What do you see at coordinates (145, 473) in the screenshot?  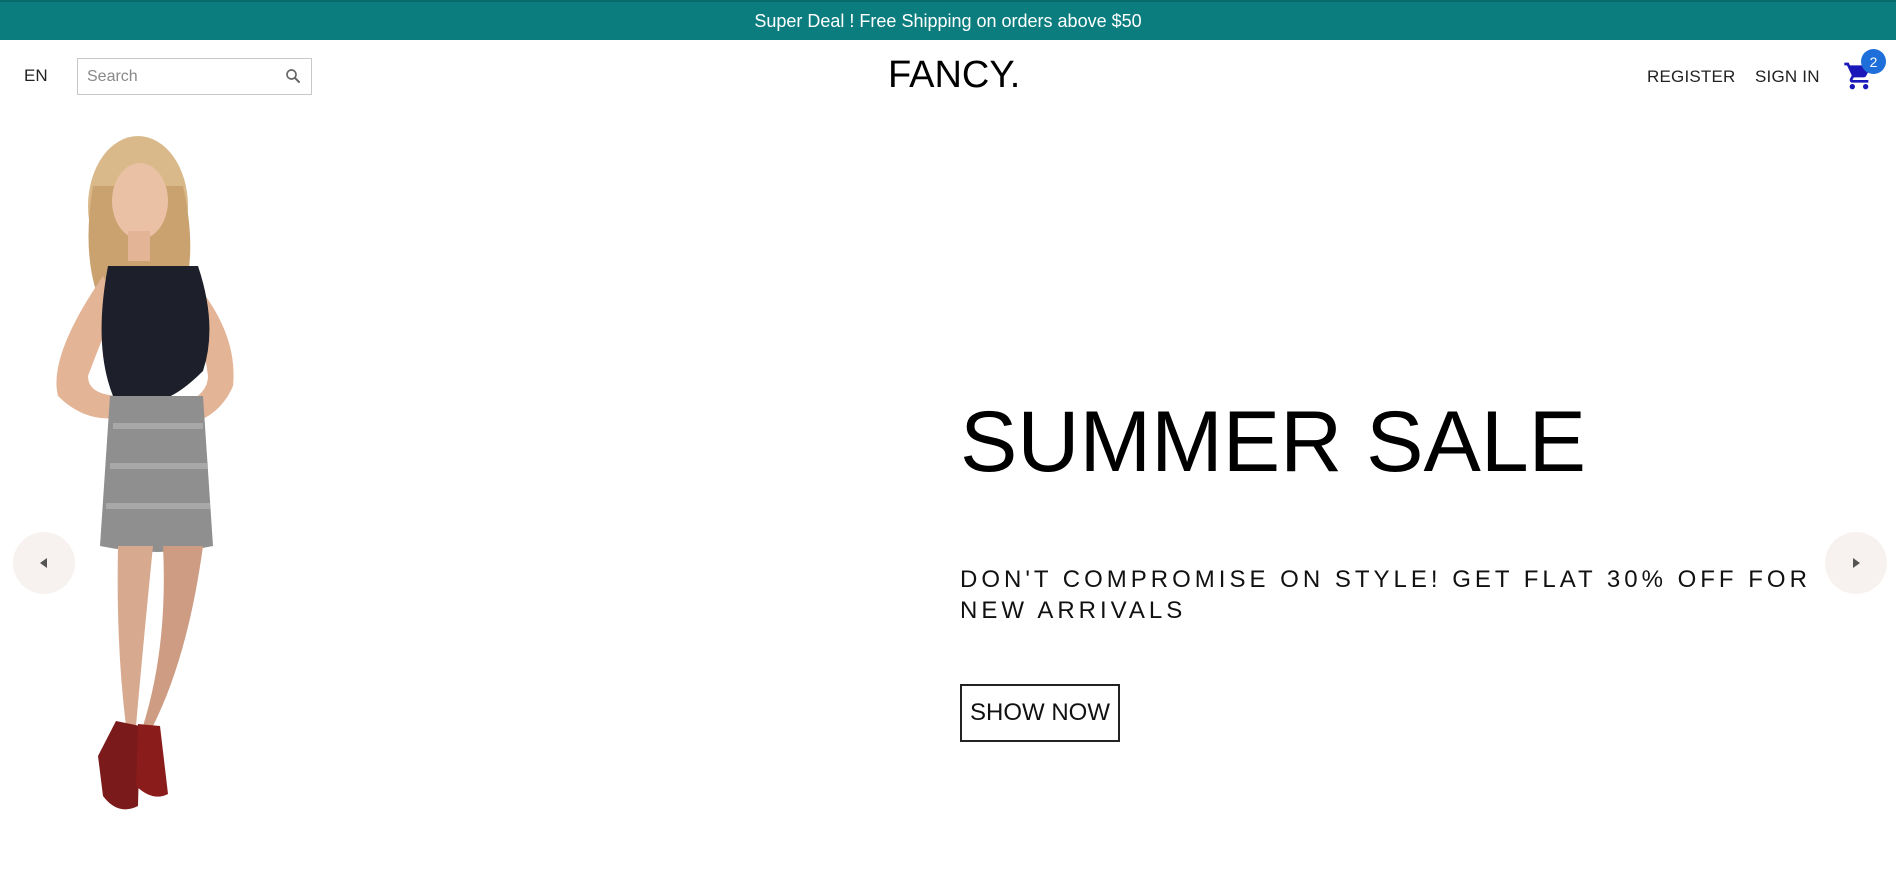 I see `model-photo` at bounding box center [145, 473].